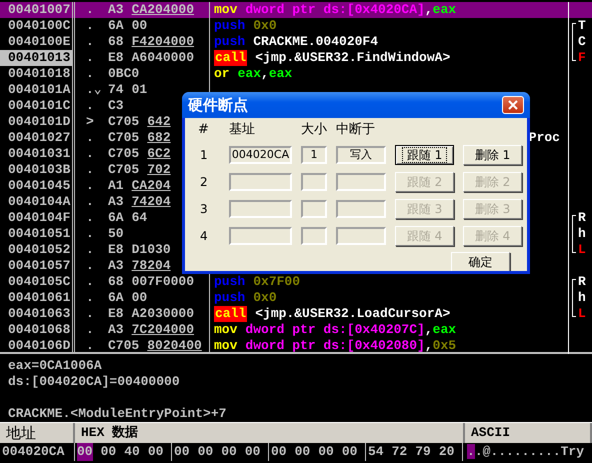 Image resolution: width=592 pixels, height=463 pixels. I want to click on info-text: CRACKME.<ModuleEntryPoint>+7, so click(117, 414).